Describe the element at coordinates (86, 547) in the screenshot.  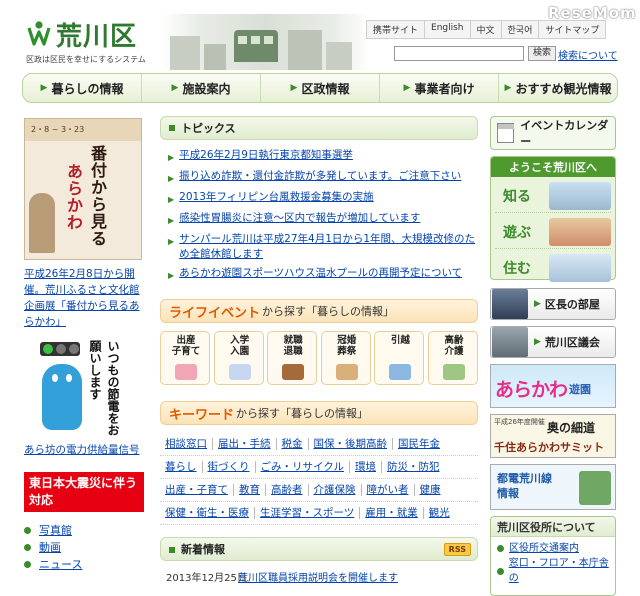
I see `left-nav-item: 動画` at that location.